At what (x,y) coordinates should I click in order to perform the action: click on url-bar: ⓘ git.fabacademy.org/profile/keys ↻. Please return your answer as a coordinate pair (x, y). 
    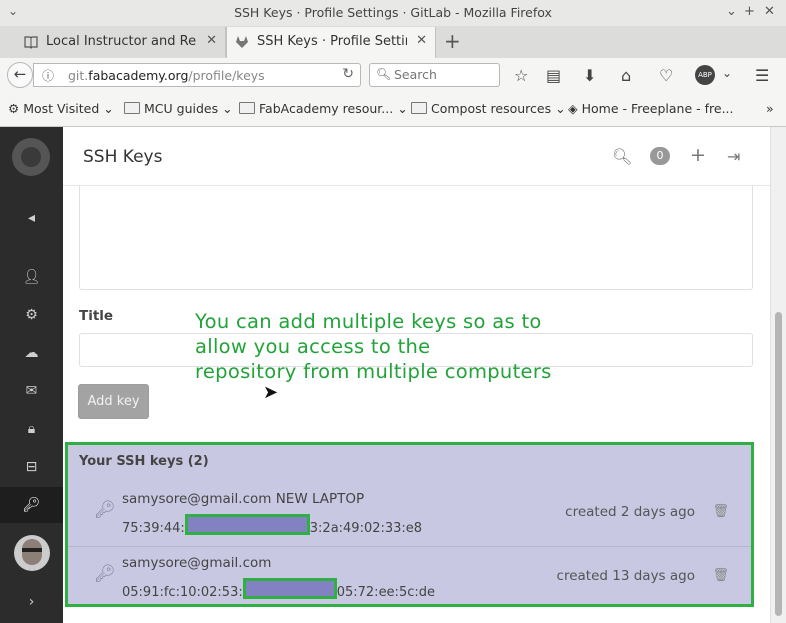
    Looking at the image, I should click on (197, 75).